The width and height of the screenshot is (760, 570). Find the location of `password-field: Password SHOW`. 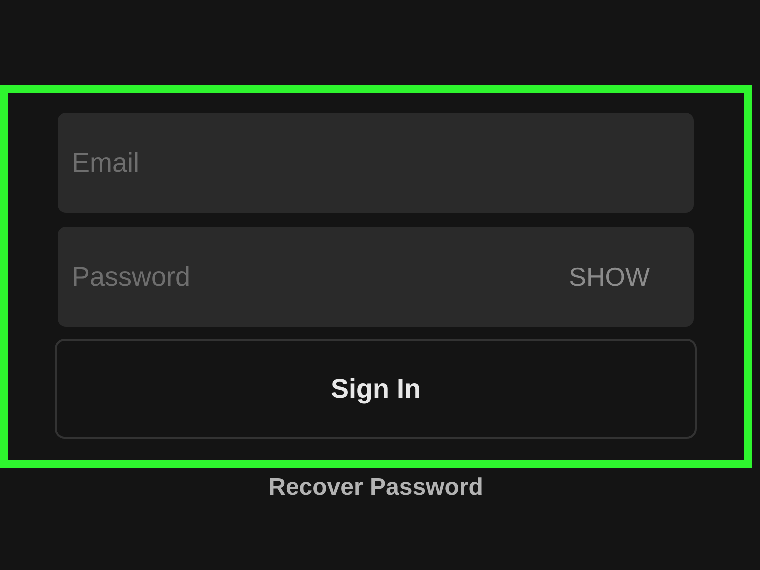

password-field: Password SHOW is located at coordinates (376, 277).